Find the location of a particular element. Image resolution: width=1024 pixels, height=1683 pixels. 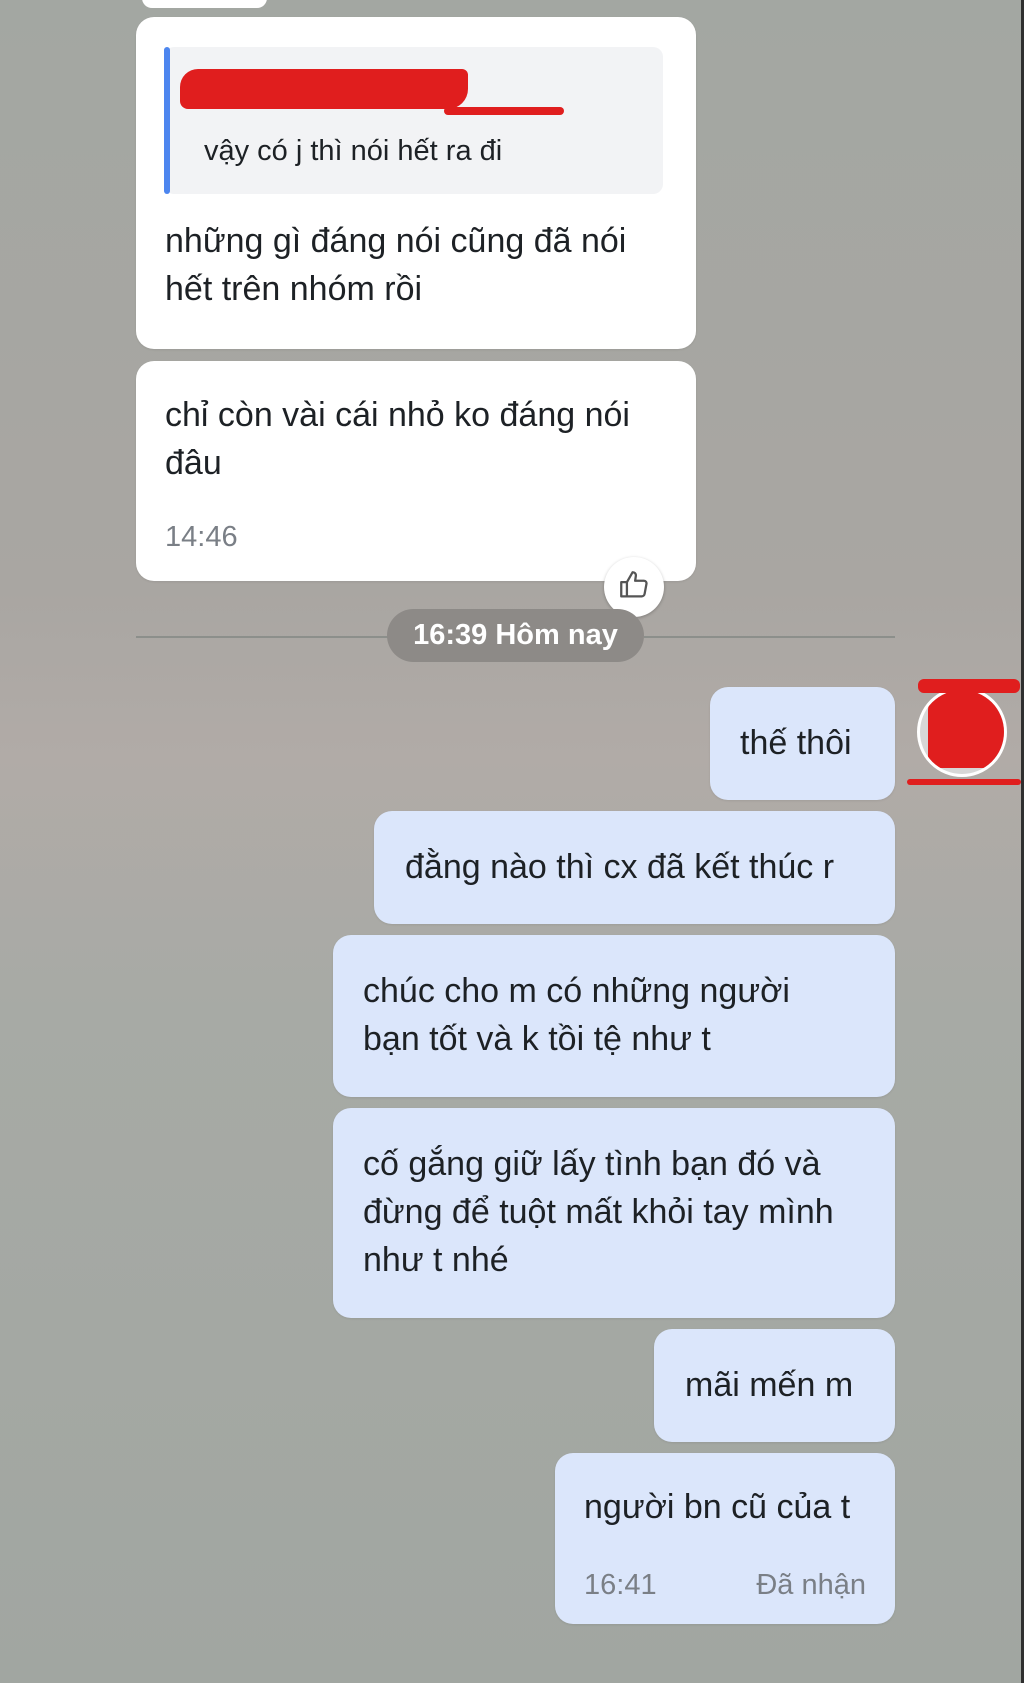

avatar-redaction-top is located at coordinates (969, 686).